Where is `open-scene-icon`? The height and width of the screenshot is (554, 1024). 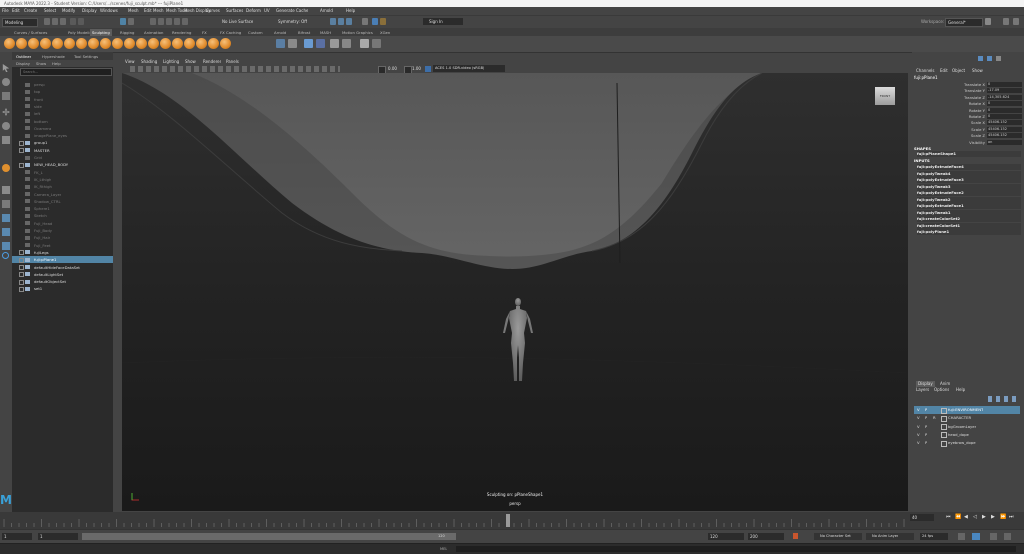 open-scene-icon is located at coordinates (55, 21).